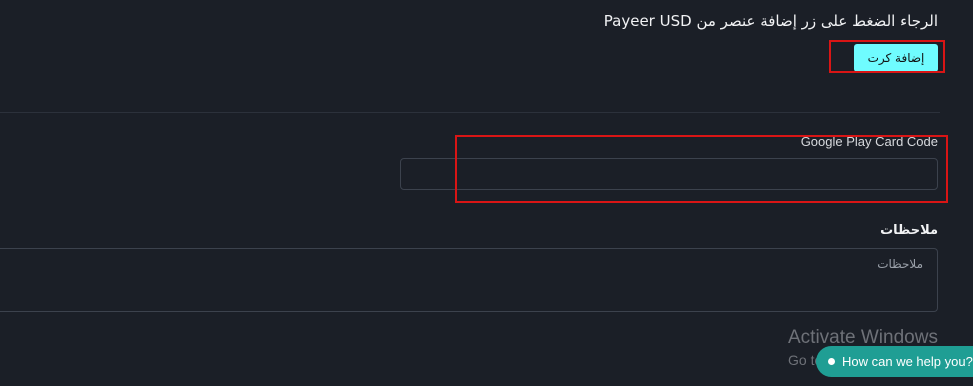  What do you see at coordinates (669, 174) in the screenshot?
I see `card-code-input` at bounding box center [669, 174].